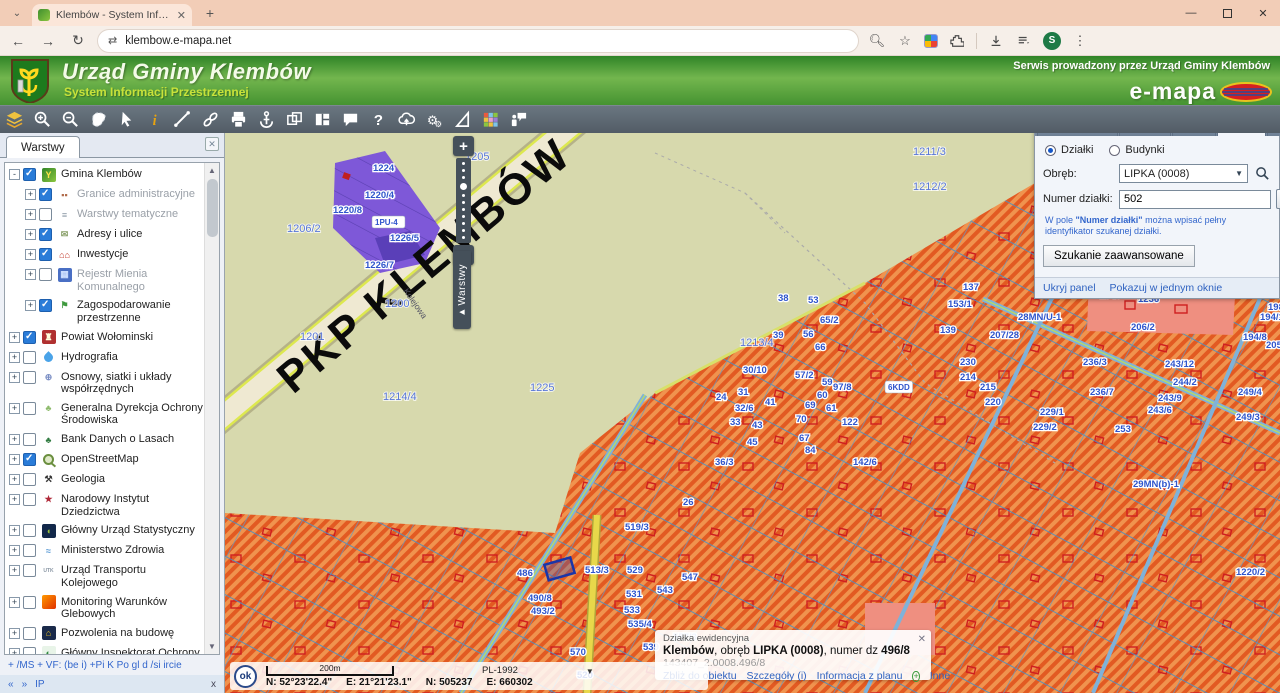  What do you see at coordinates (39, 684) in the screenshot?
I see `pager-ip-link: IP` at bounding box center [39, 684].